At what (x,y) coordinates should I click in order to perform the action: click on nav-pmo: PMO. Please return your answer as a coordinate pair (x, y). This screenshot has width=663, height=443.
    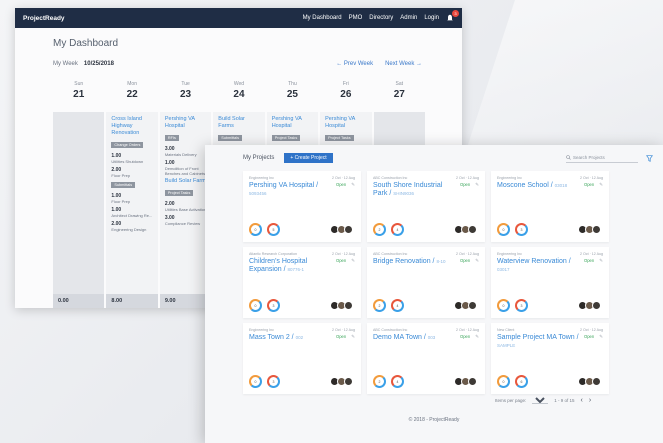
    Looking at the image, I should click on (356, 18).